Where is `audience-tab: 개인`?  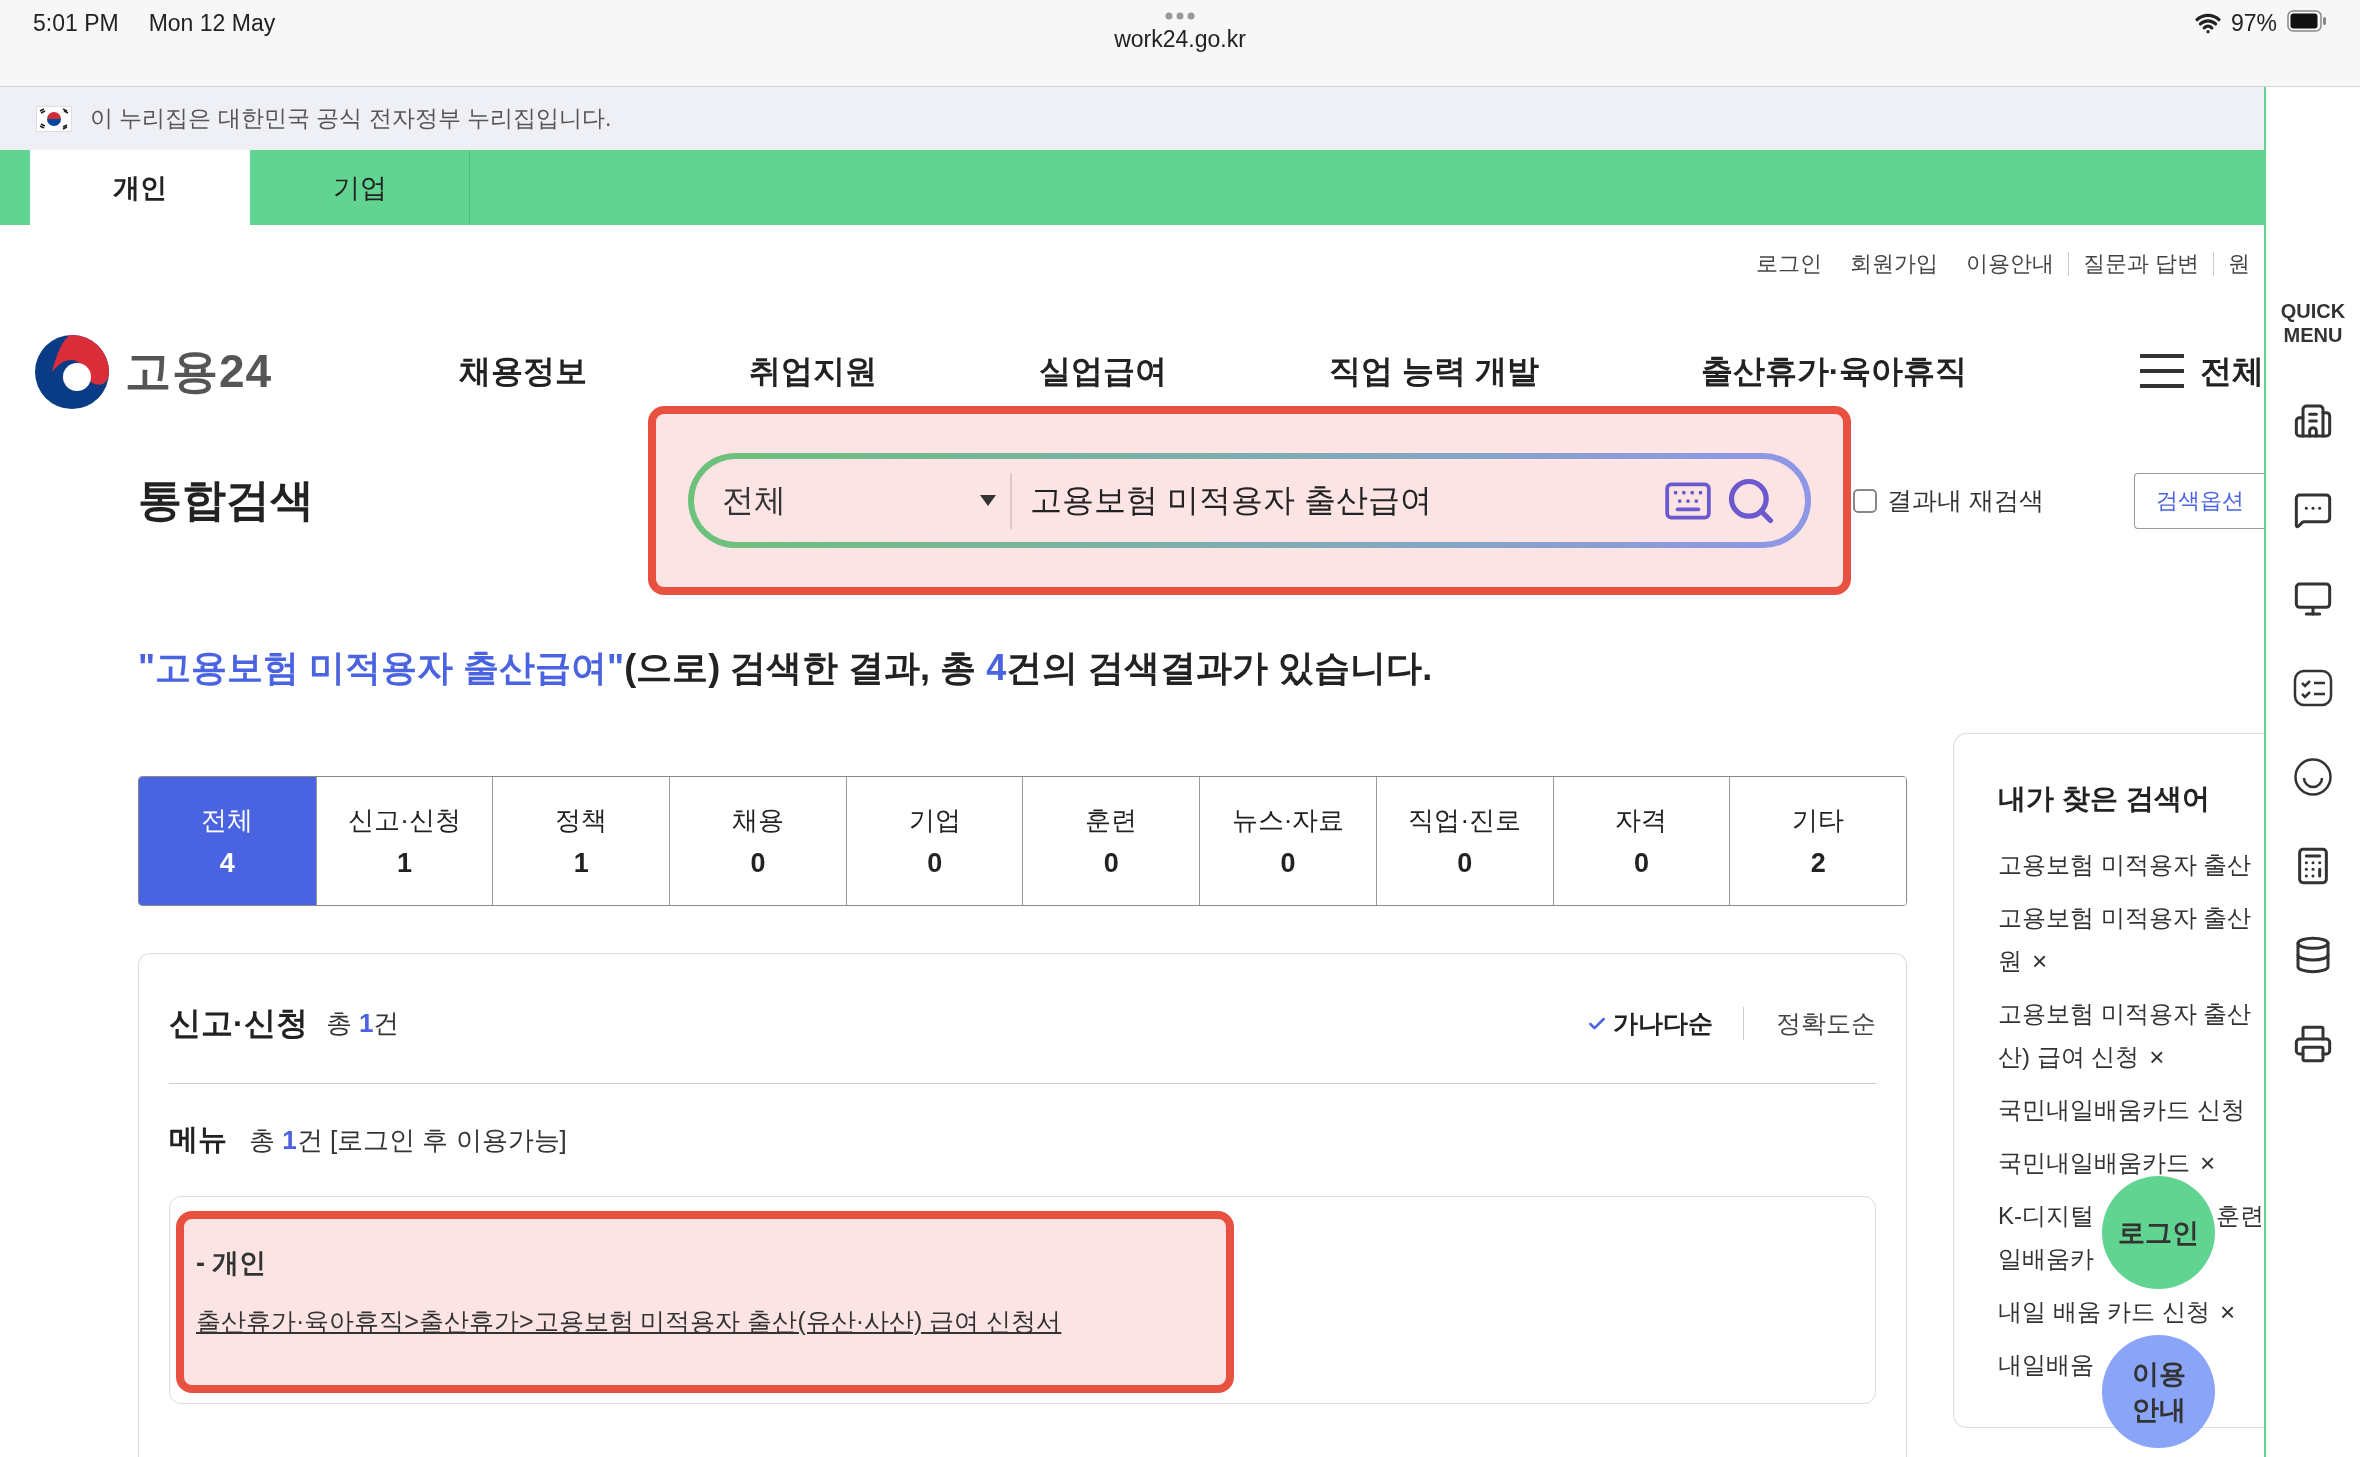
audience-tab: 개인 is located at coordinates (140, 187).